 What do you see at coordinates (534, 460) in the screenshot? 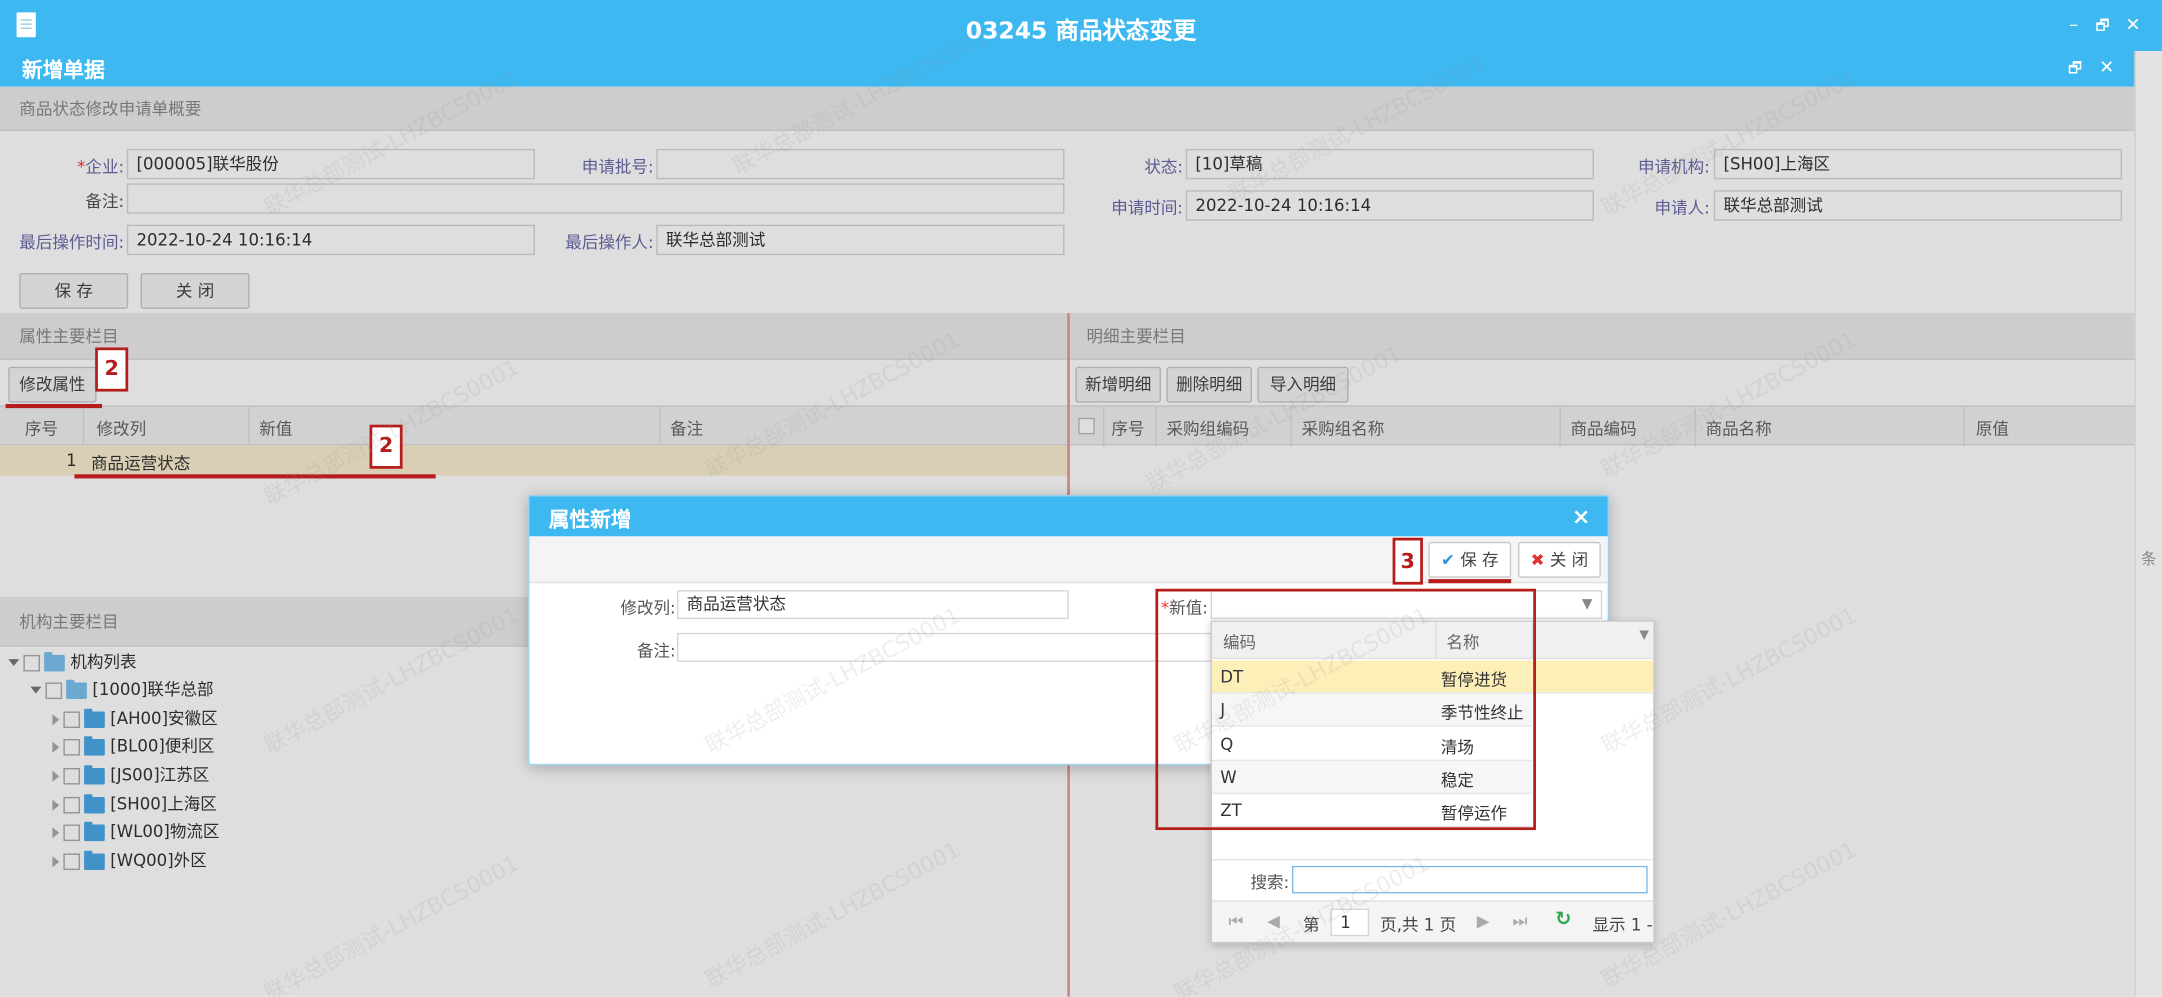
I see `table-row: 1 商品运营状态` at bounding box center [534, 460].